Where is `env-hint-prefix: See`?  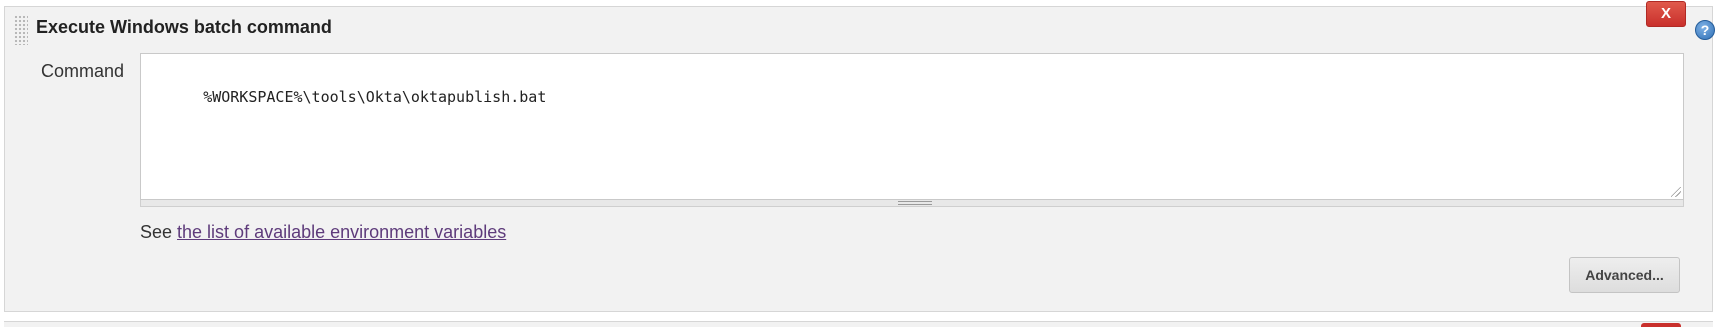 env-hint-prefix: See is located at coordinates (159, 232).